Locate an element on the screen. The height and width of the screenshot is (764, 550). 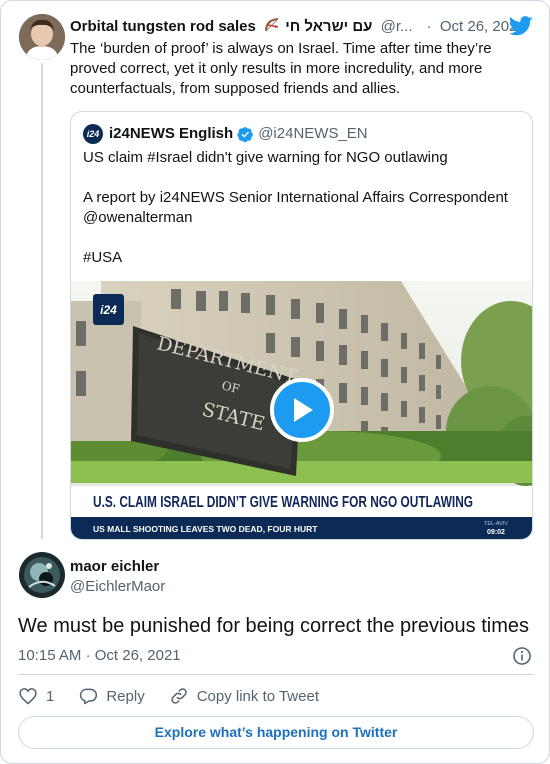
info-icon is located at coordinates (522, 656).